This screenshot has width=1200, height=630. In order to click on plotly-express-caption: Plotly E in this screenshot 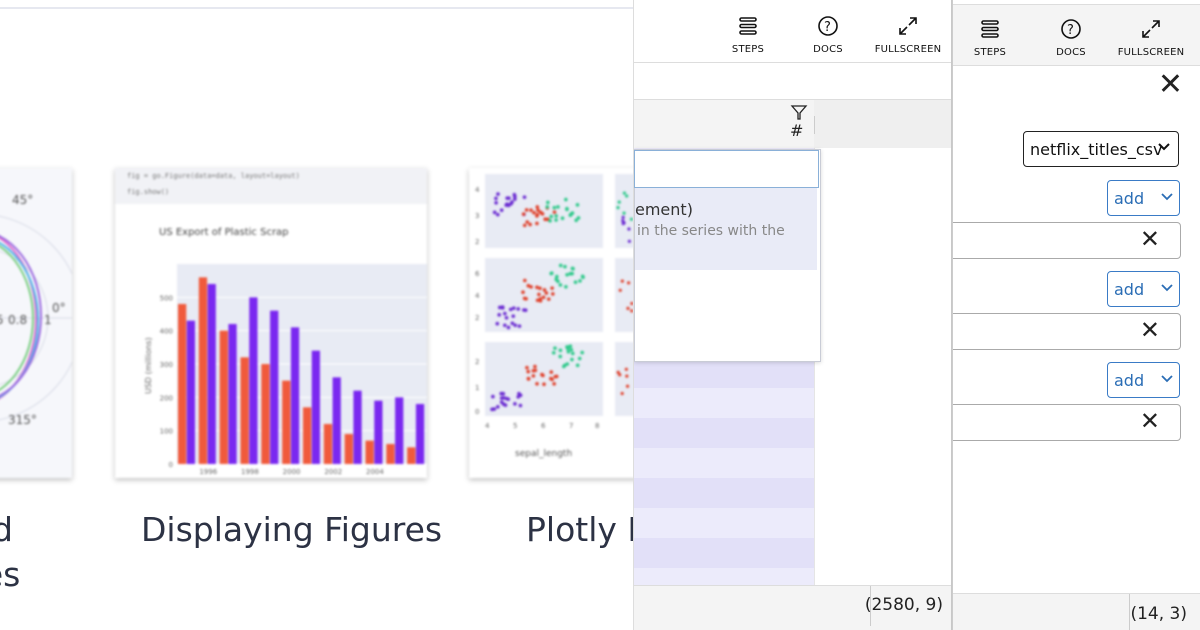, I will do `click(579, 529)`.